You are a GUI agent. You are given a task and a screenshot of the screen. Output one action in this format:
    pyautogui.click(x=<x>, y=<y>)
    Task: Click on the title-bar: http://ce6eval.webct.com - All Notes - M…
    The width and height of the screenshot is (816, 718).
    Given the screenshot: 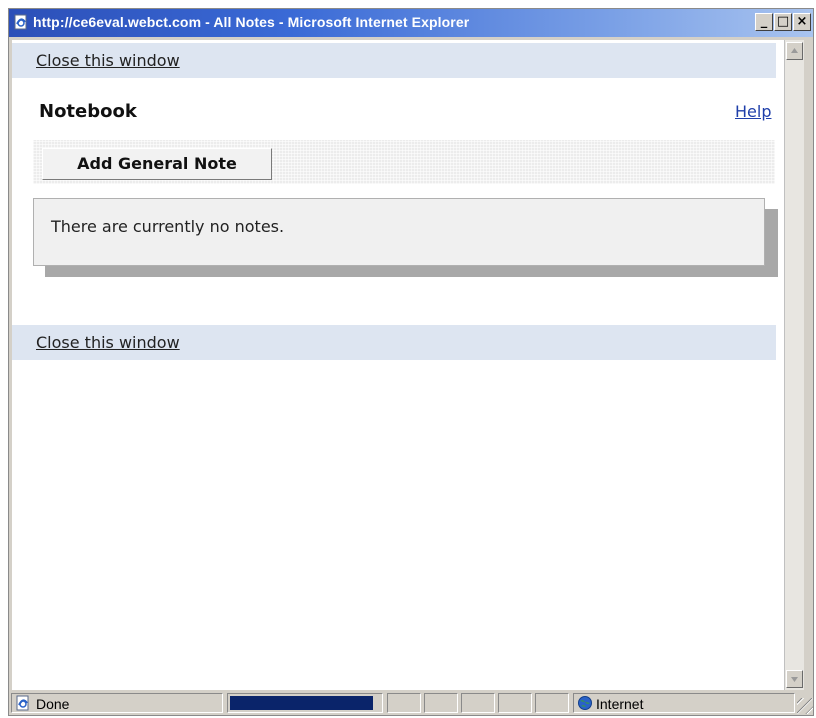 What is the action you would take?
    pyautogui.click(x=411, y=23)
    